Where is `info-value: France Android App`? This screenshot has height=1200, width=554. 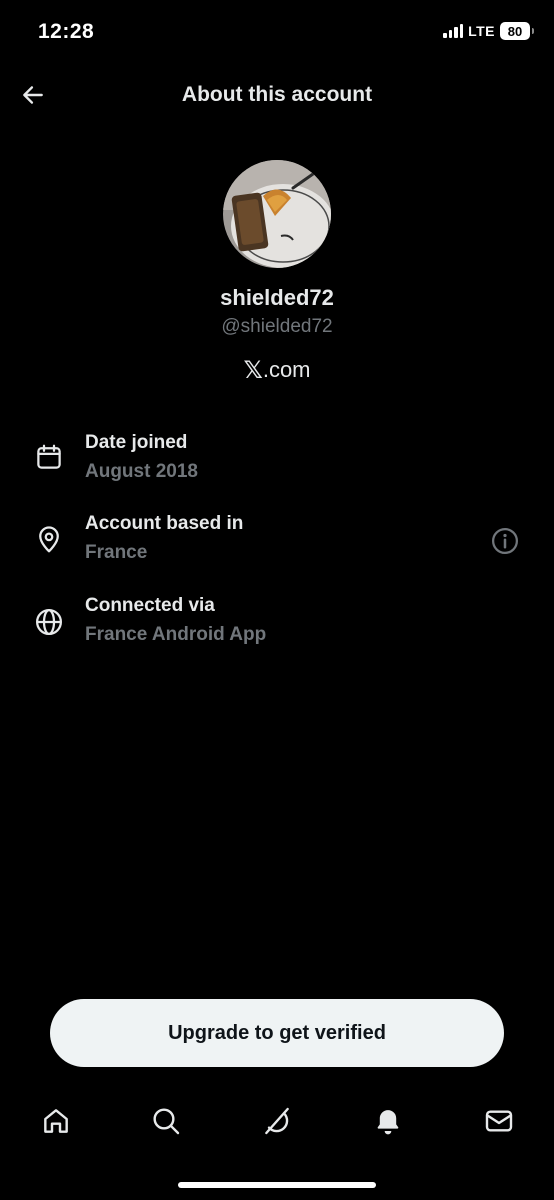
info-value: France Android App is located at coordinates (176, 634).